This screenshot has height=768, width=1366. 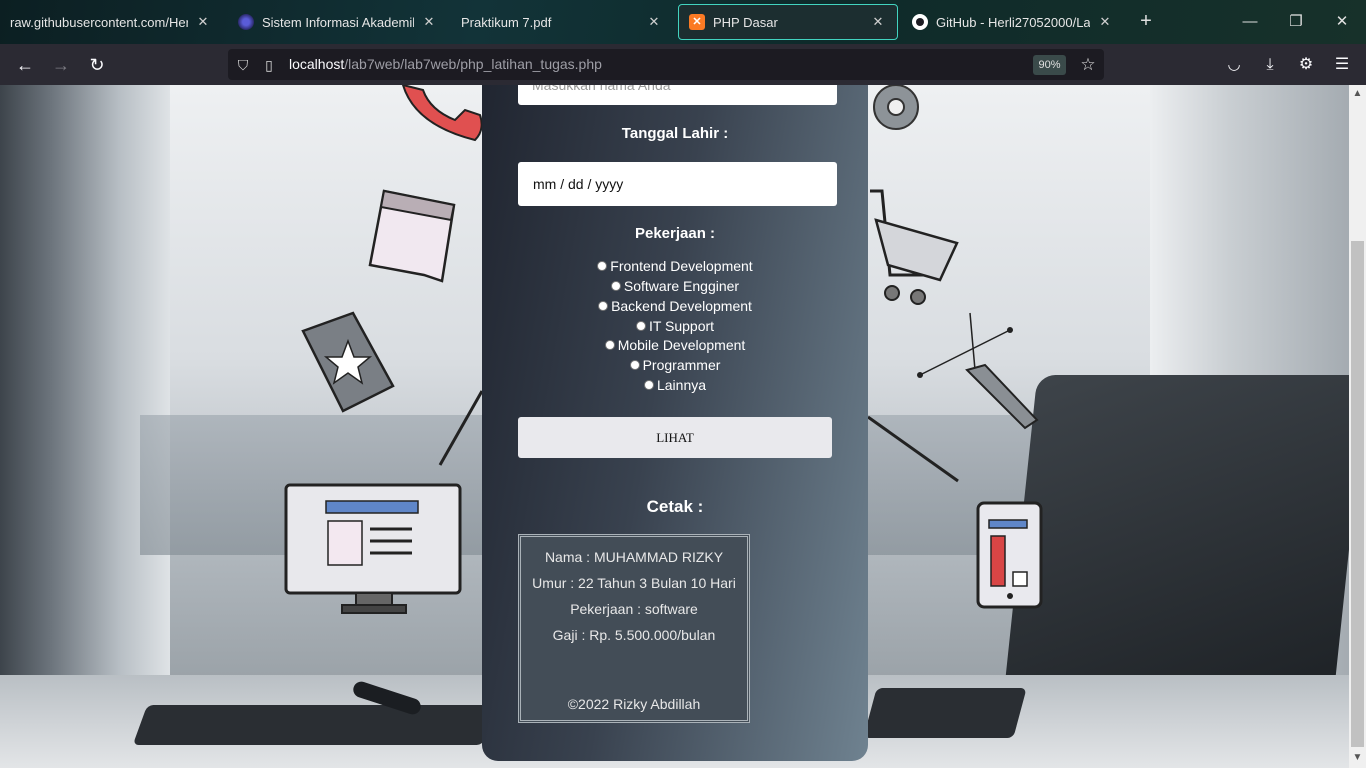 I want to click on minimize-button: —, so click(x=1250, y=22).